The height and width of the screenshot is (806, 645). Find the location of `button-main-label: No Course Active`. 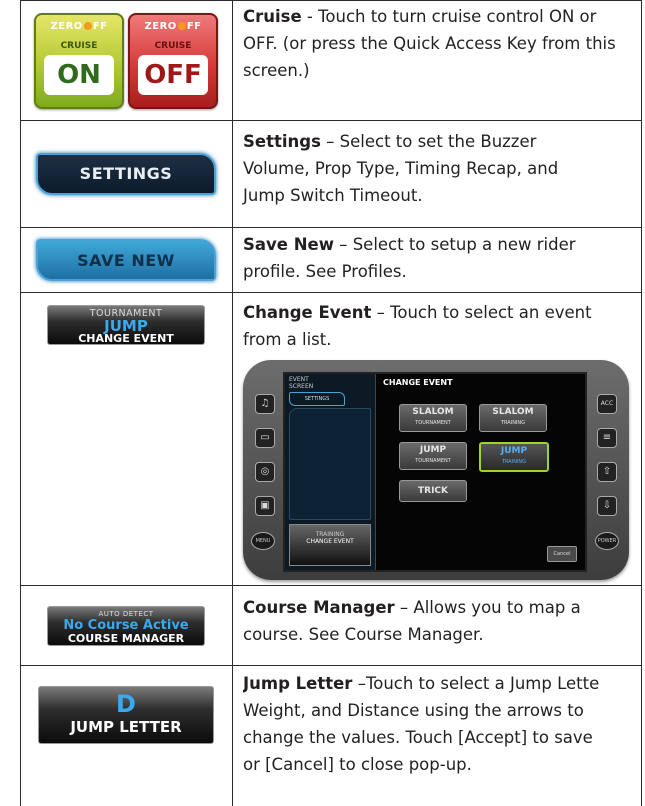

button-main-label: No Course Active is located at coordinates (126, 625).